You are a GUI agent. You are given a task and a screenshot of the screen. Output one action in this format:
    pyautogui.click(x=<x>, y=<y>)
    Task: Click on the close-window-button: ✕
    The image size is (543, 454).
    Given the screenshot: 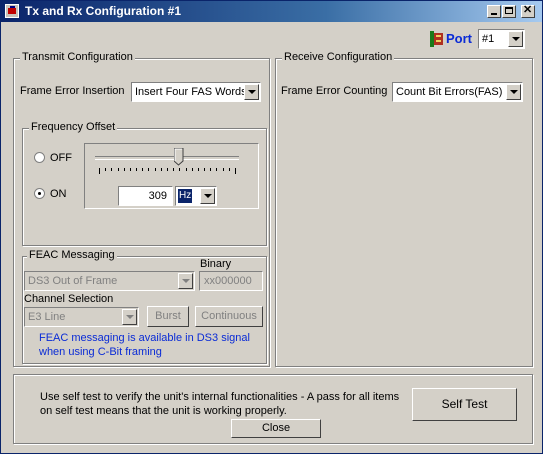 What is the action you would take?
    pyautogui.click(x=528, y=11)
    